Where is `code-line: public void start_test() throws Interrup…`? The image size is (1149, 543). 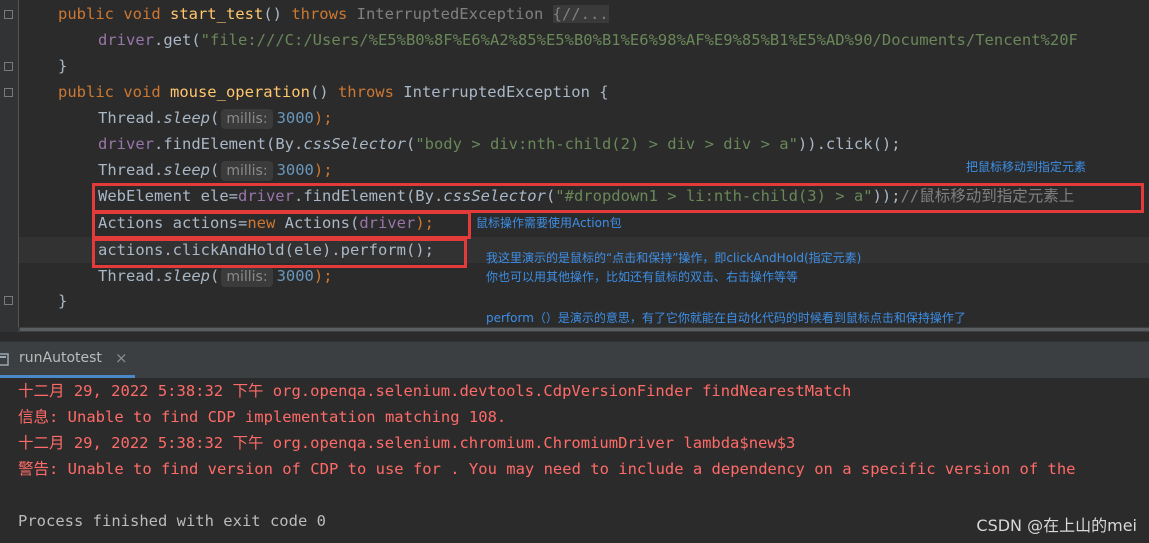
code-line: public void start_test() throws Interrup… is located at coordinates (333, 14).